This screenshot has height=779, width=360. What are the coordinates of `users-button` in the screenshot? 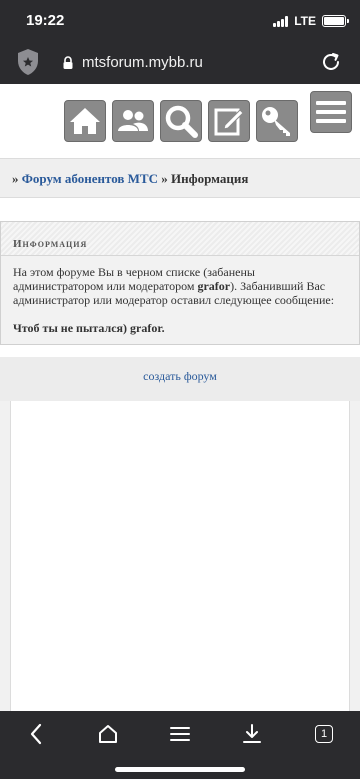 It's located at (133, 121).